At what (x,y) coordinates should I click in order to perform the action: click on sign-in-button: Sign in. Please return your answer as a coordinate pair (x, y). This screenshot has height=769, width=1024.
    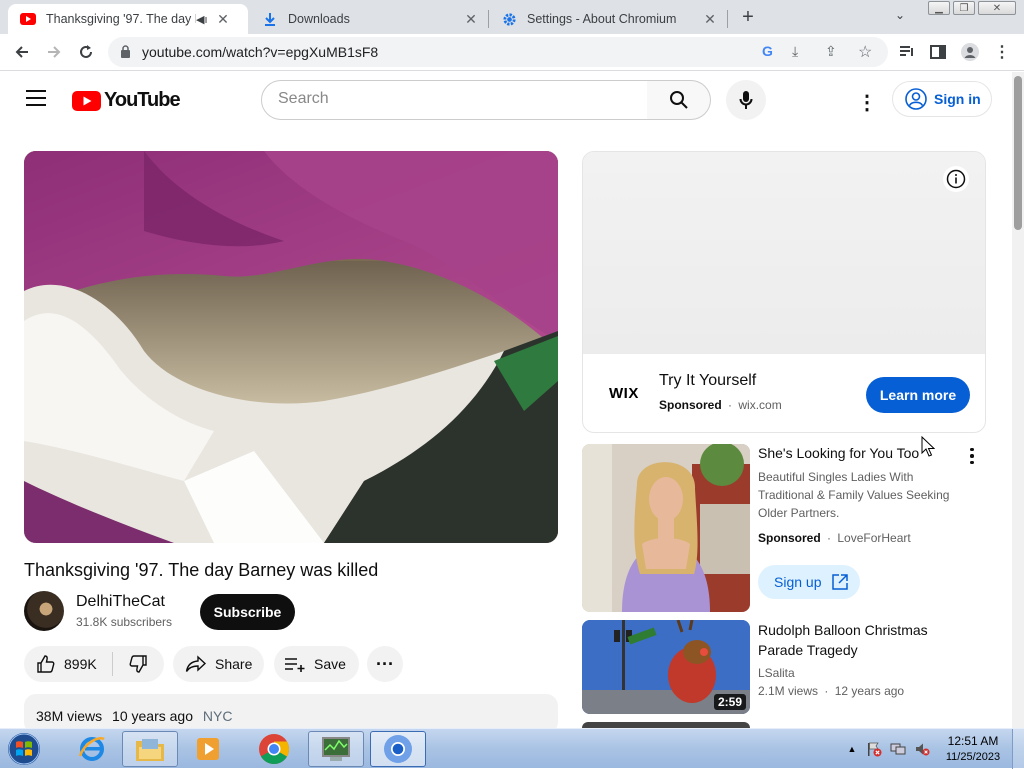
    Looking at the image, I should click on (942, 99).